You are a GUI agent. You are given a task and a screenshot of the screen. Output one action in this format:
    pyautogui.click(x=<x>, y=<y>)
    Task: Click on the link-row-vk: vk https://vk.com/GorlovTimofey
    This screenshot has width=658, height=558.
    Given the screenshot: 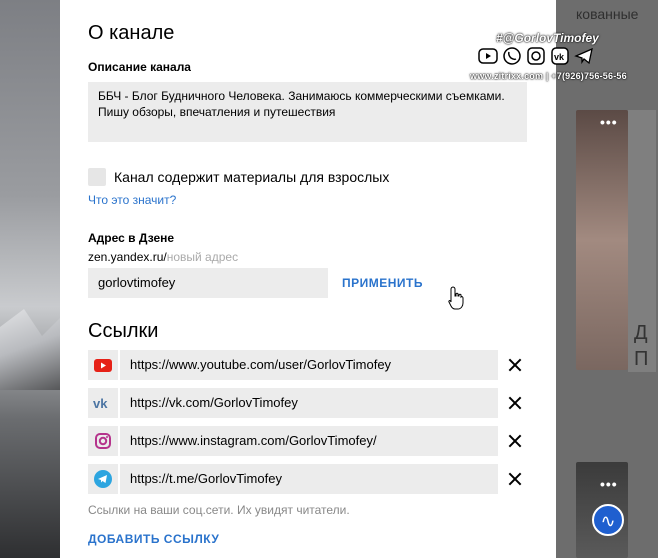 What is the action you would take?
    pyautogui.click(x=308, y=403)
    